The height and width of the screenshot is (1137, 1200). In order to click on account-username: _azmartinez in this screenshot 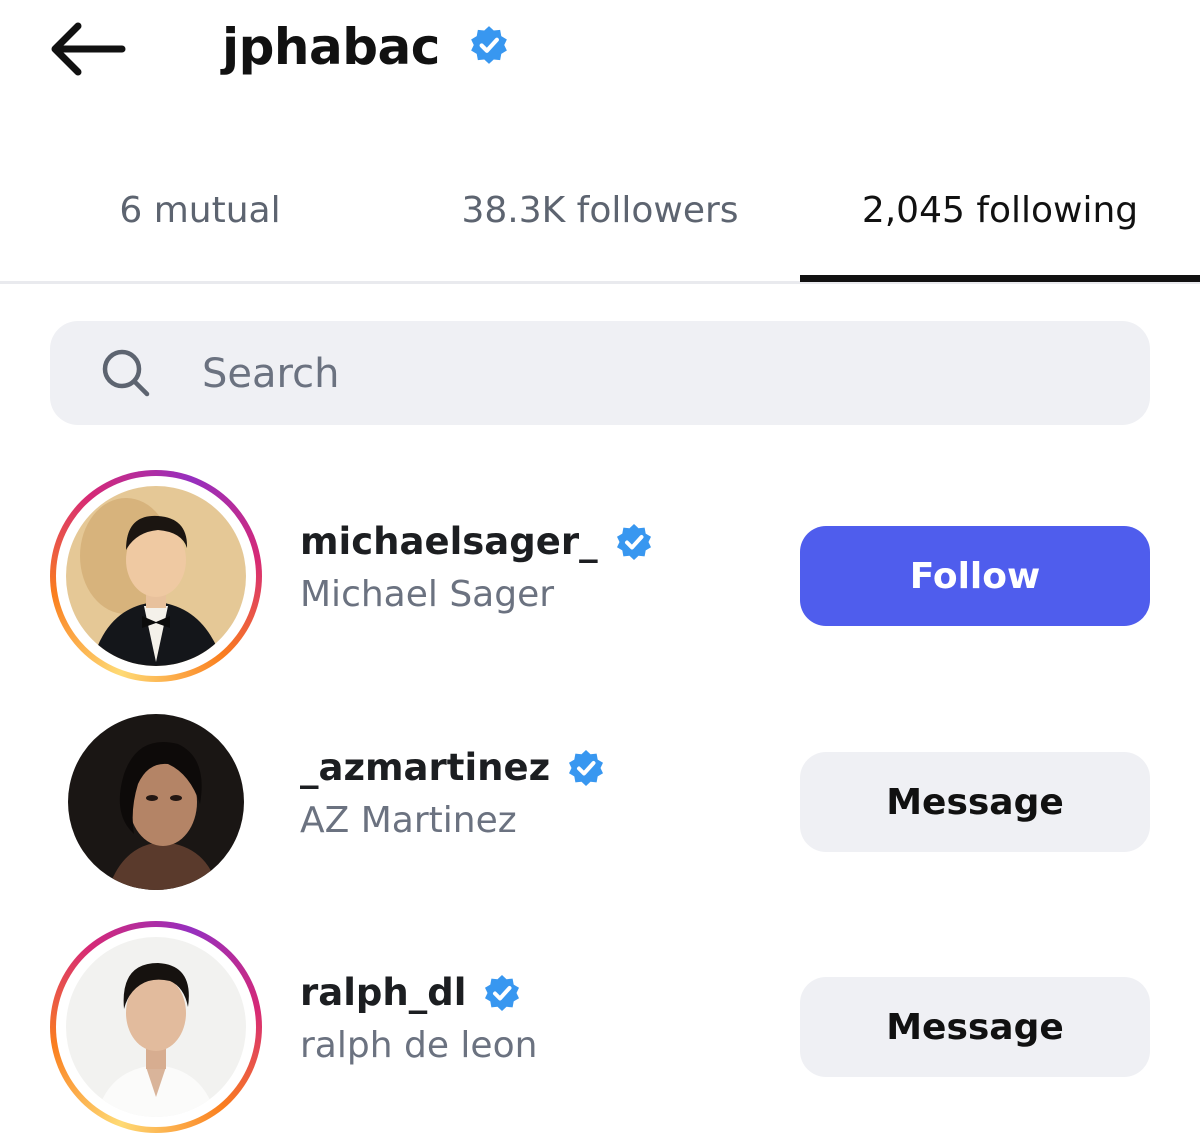, I will do `click(453, 767)`.